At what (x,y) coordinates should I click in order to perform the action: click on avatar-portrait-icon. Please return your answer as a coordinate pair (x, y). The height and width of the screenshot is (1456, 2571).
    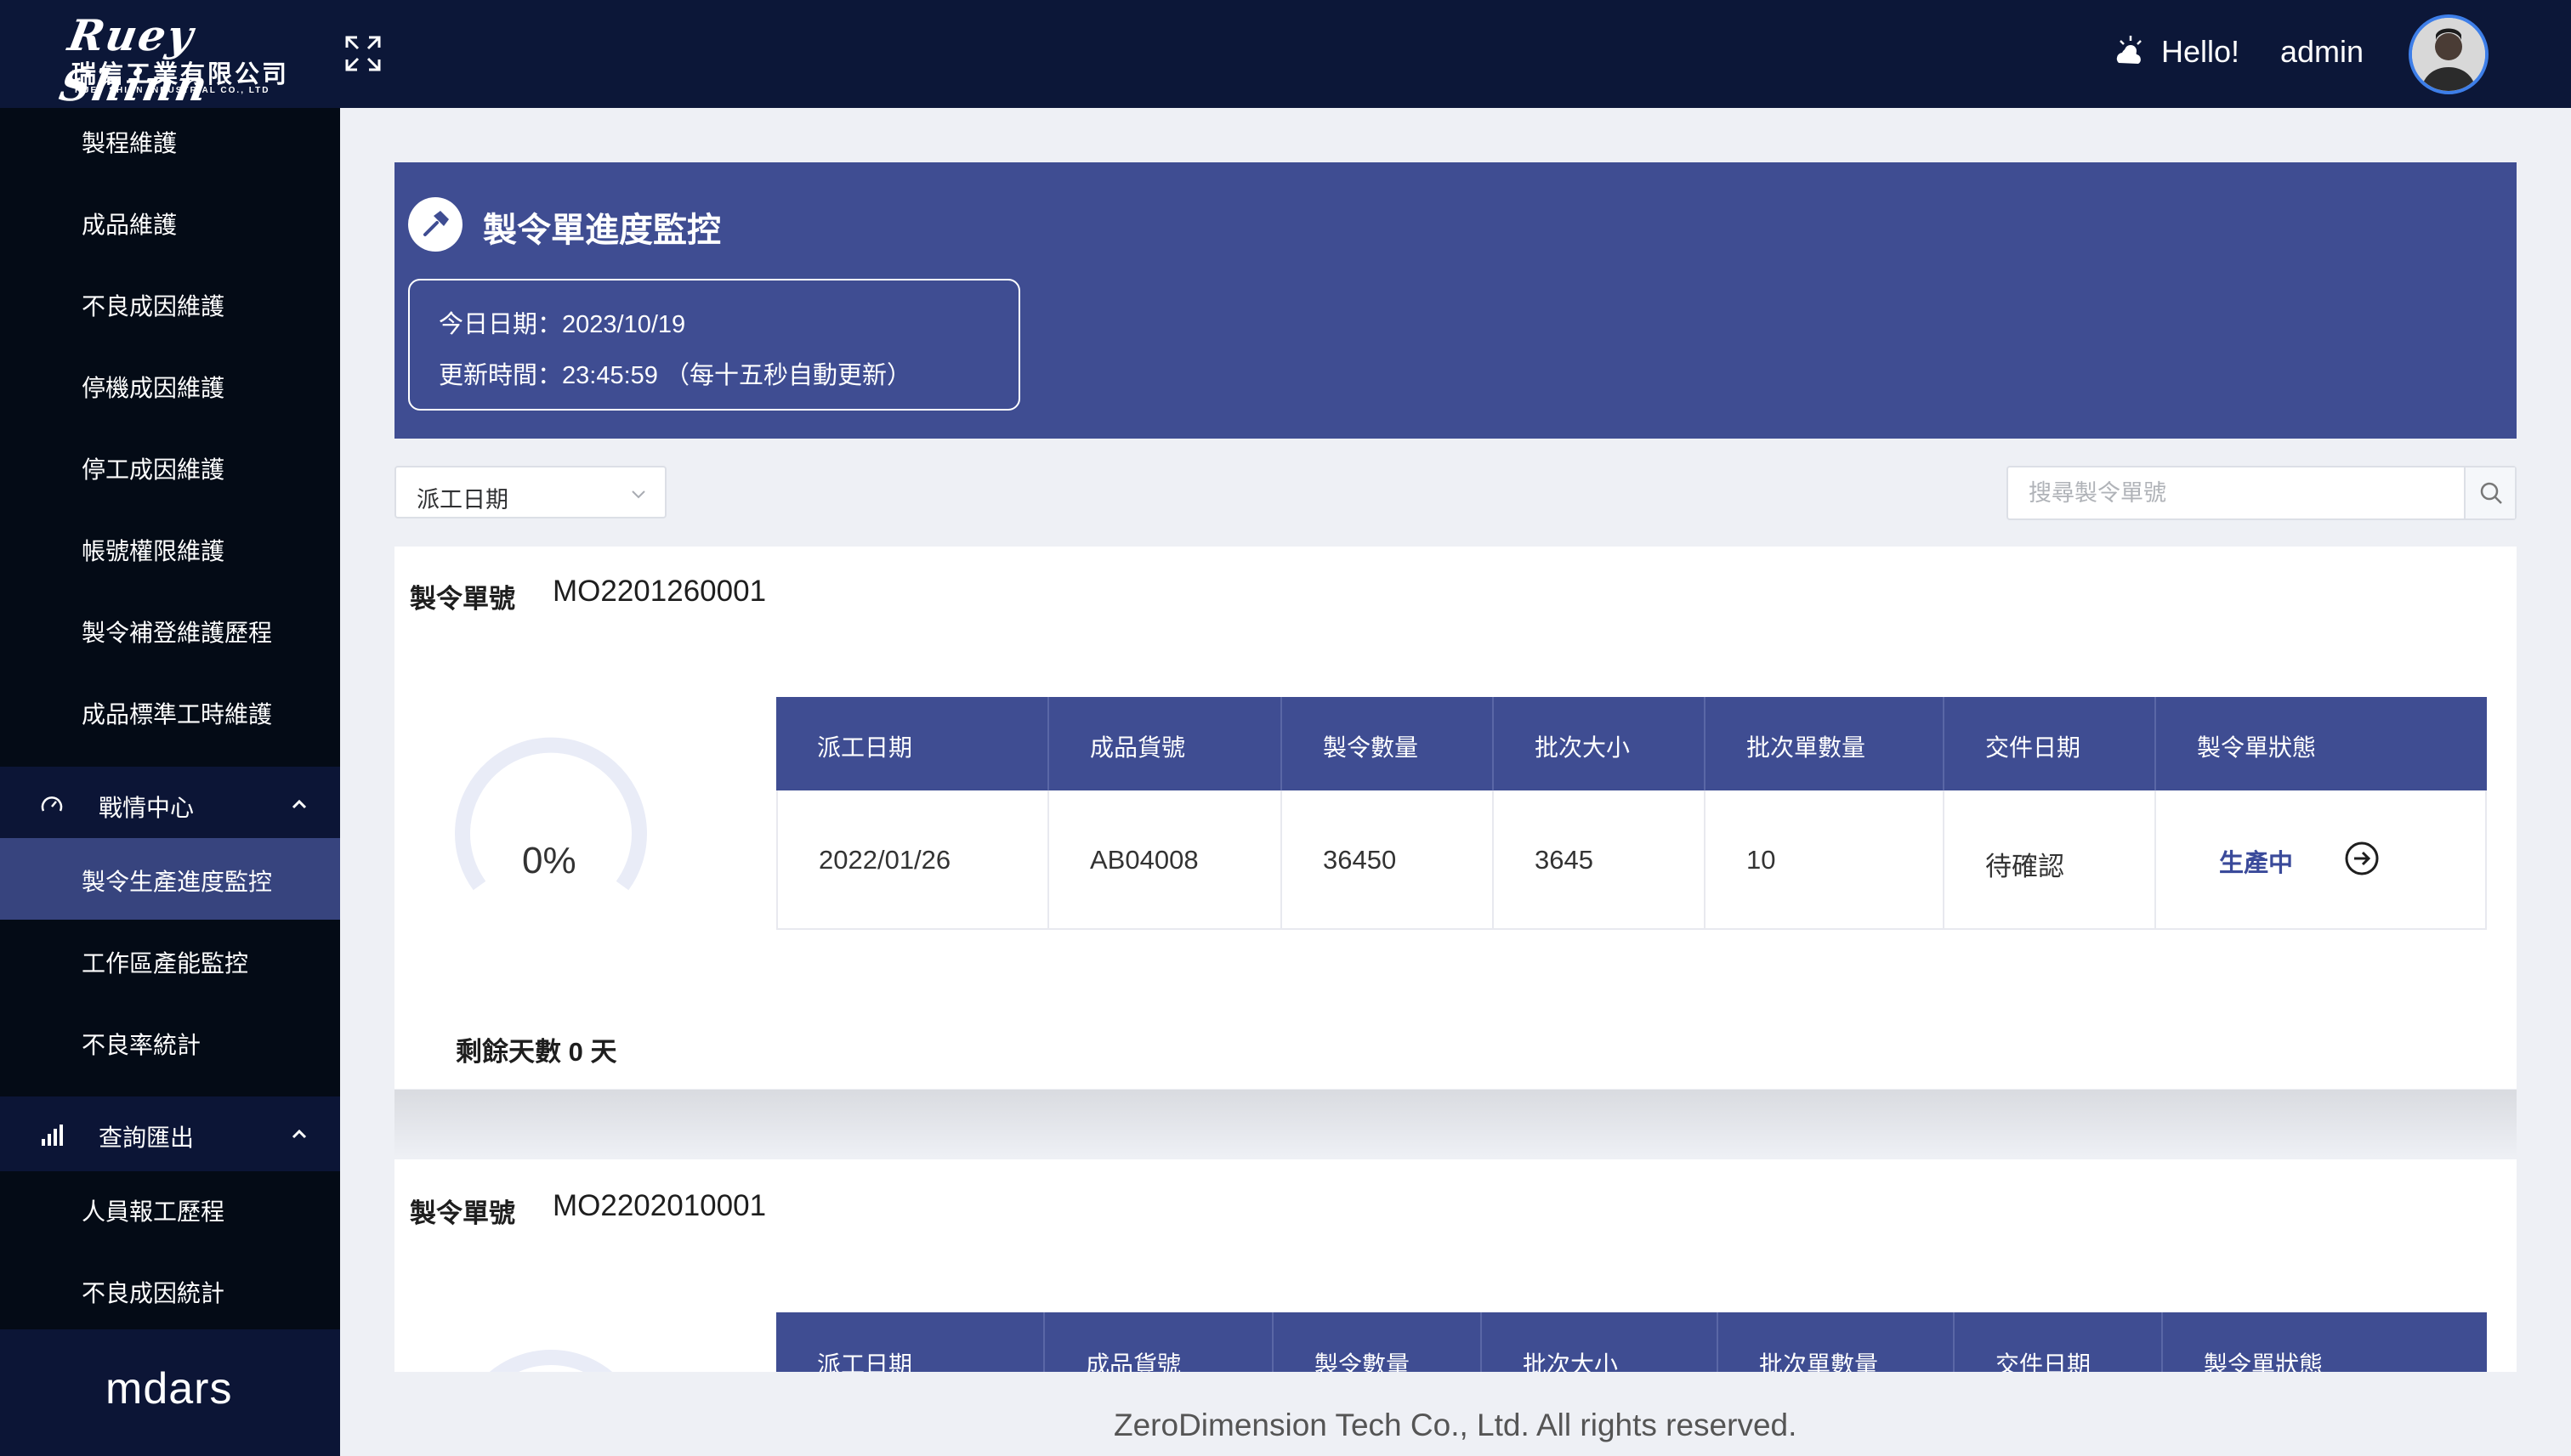
    Looking at the image, I should click on (2448, 55).